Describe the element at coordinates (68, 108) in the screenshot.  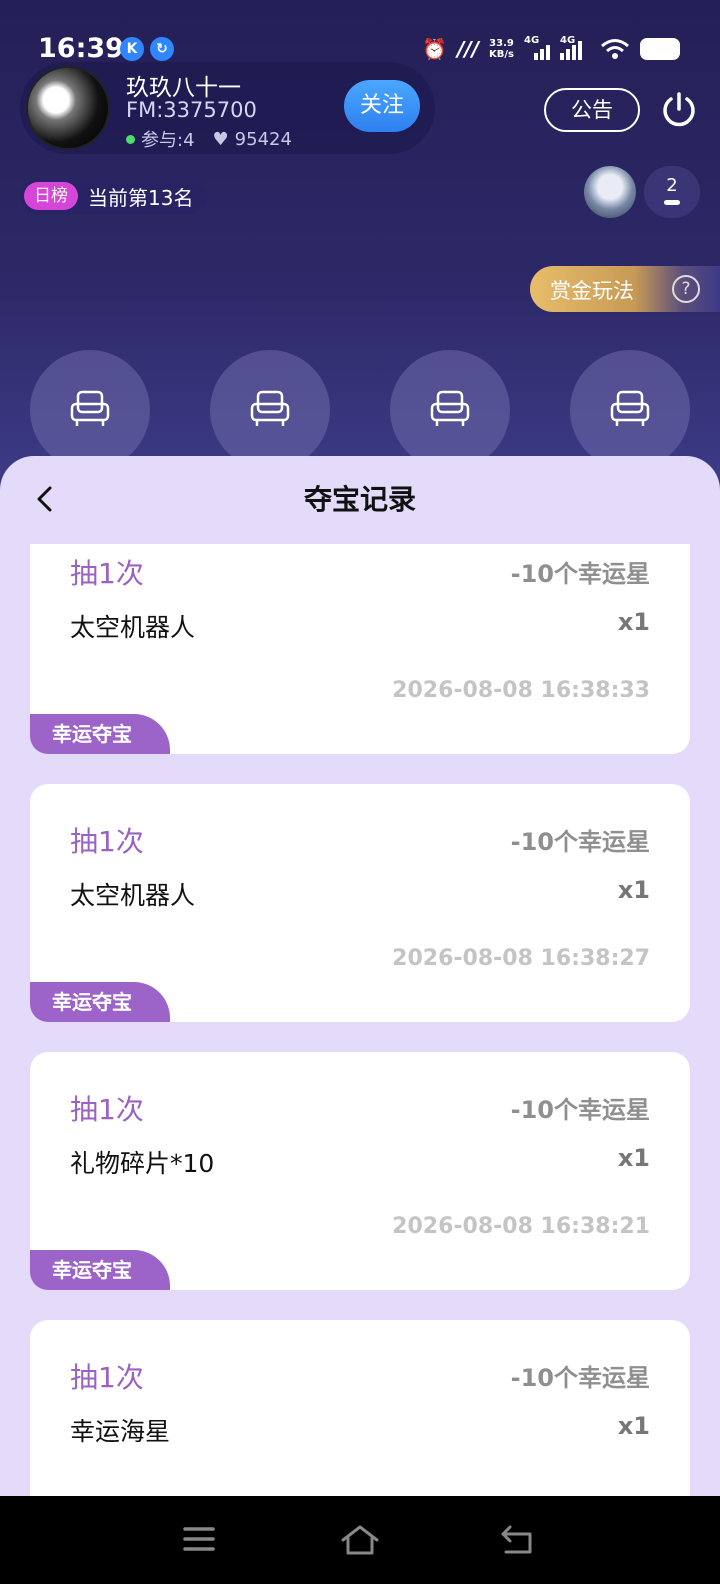
I see `host-avatar` at that location.